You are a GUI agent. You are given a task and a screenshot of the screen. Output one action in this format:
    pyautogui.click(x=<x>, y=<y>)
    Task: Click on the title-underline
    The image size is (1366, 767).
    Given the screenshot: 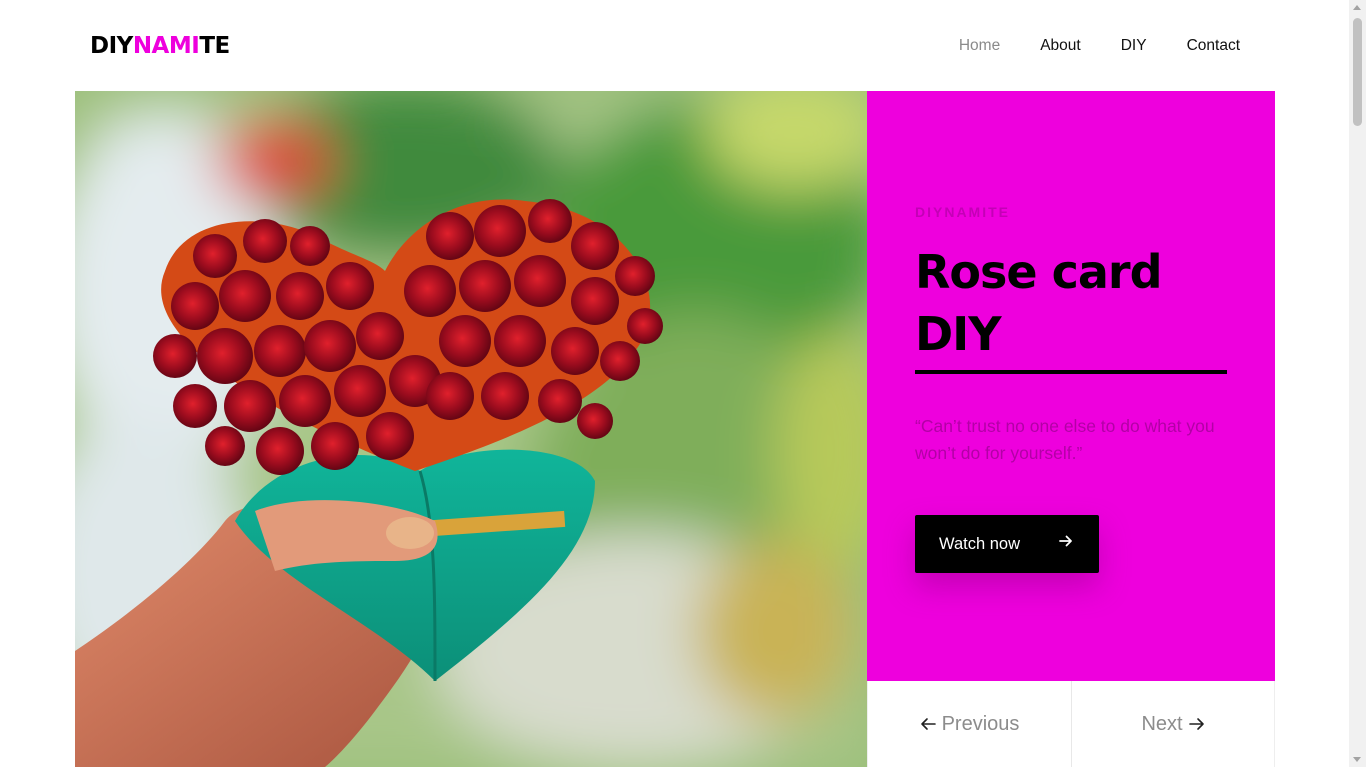 What is the action you would take?
    pyautogui.click(x=1071, y=372)
    